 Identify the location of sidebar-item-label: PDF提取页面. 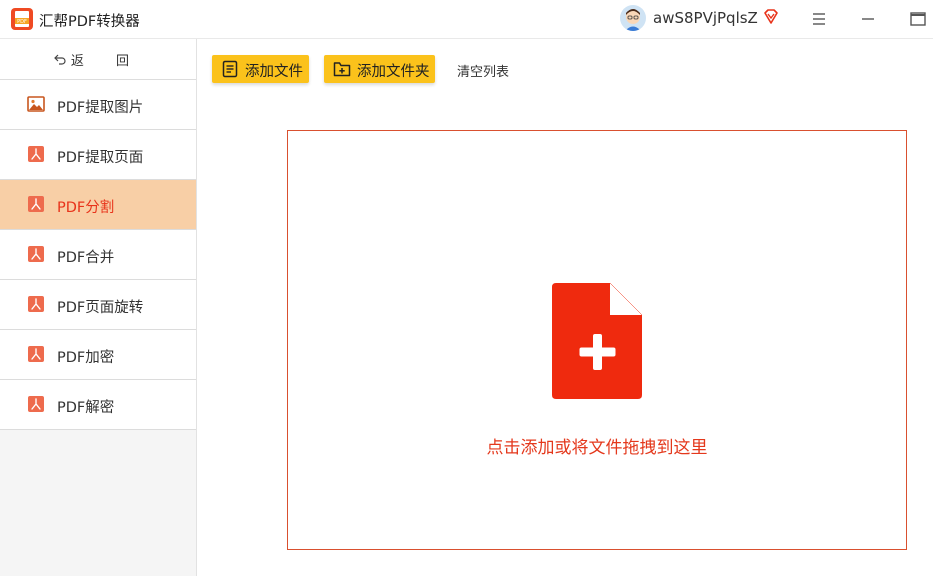
(100, 158).